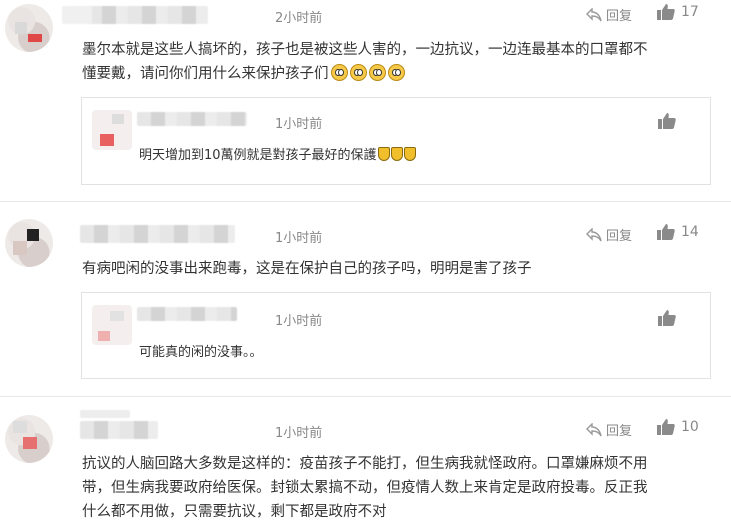 The image size is (731, 525). Describe the element at coordinates (690, 426) in the screenshot. I see `like-count: 10` at that location.